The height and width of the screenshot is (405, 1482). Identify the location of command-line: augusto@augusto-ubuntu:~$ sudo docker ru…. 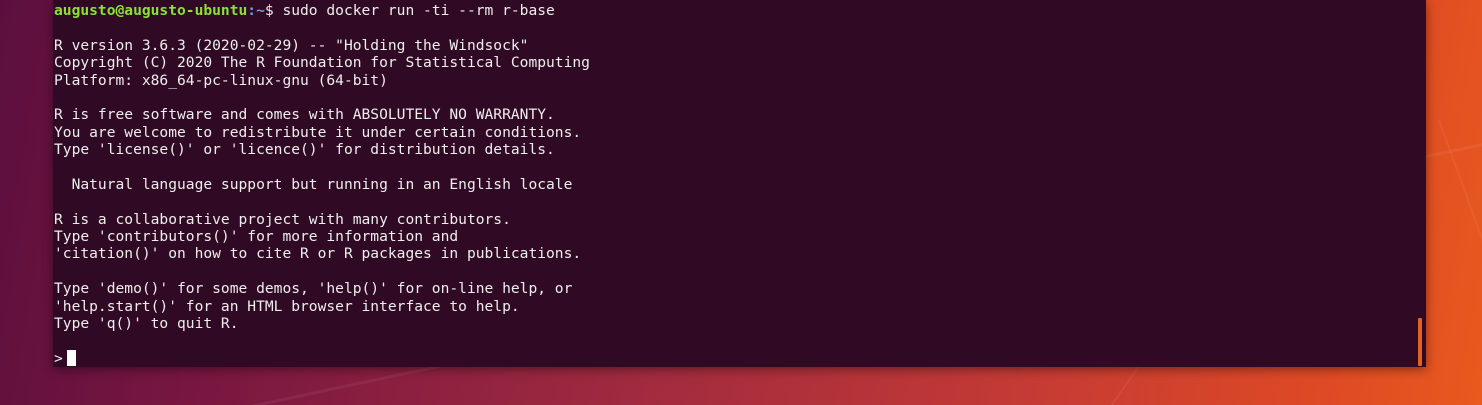
(322, 10).